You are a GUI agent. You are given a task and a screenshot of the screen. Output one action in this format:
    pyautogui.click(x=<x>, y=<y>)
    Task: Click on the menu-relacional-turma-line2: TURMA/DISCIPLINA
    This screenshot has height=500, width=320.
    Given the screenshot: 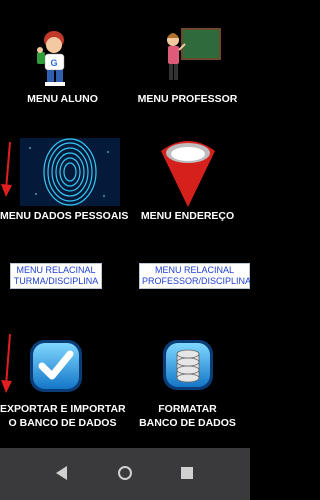 What is the action you would take?
    pyautogui.click(x=56, y=281)
    